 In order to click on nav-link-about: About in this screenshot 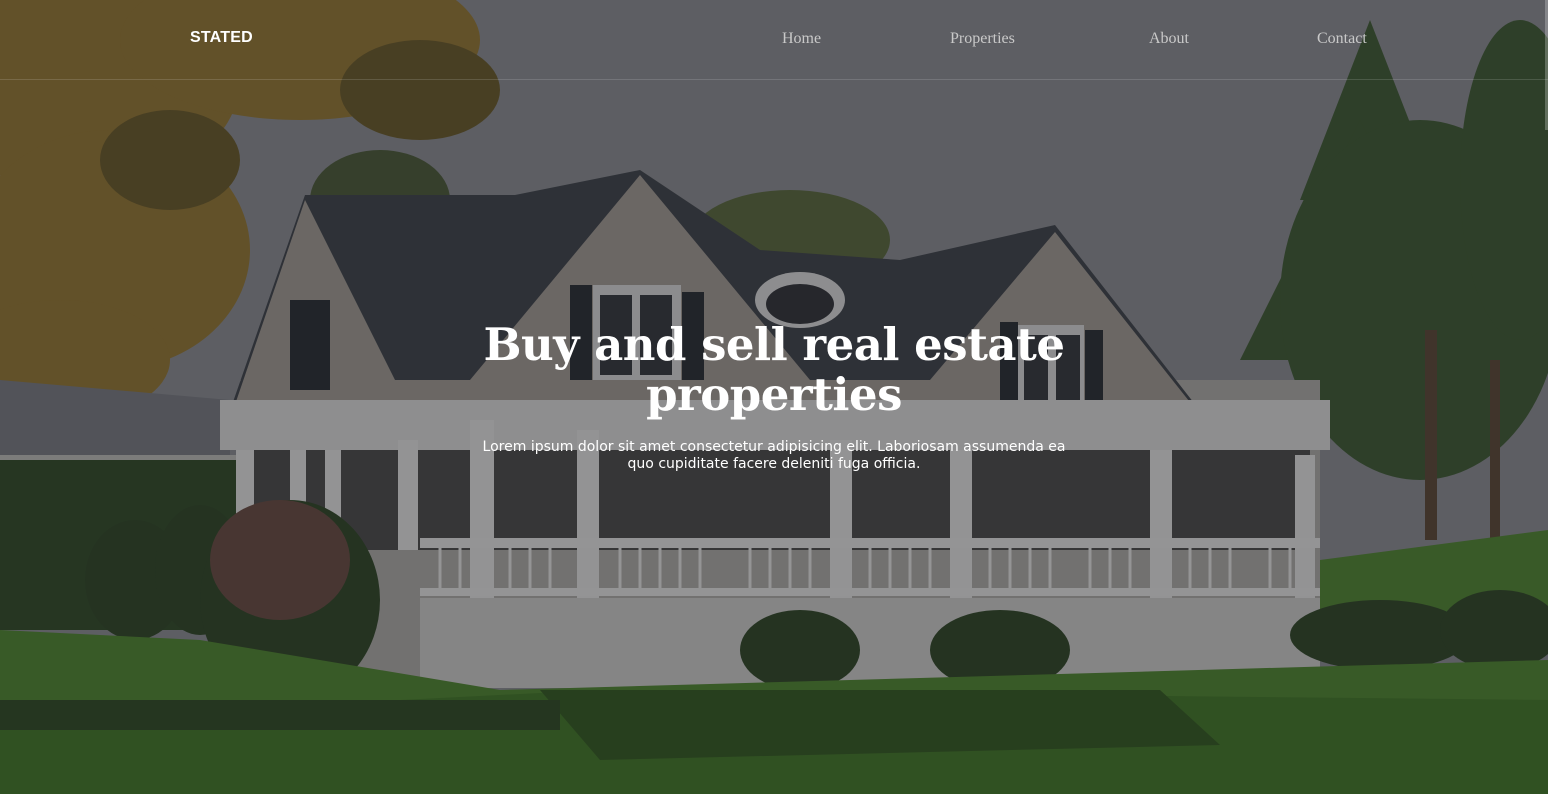, I will do `click(1169, 39)`.